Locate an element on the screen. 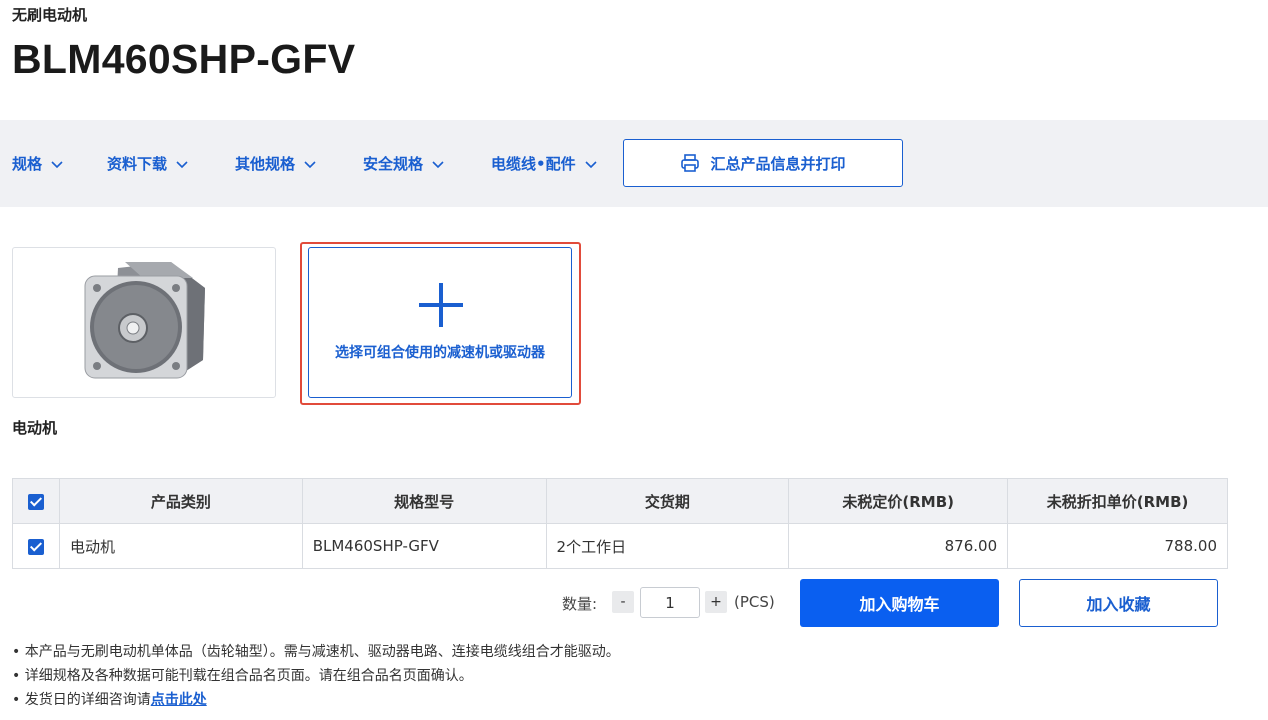 This screenshot has width=1268, height=720. col-header-unit-price: 未税折扣单价(RMB) is located at coordinates (1117, 501).